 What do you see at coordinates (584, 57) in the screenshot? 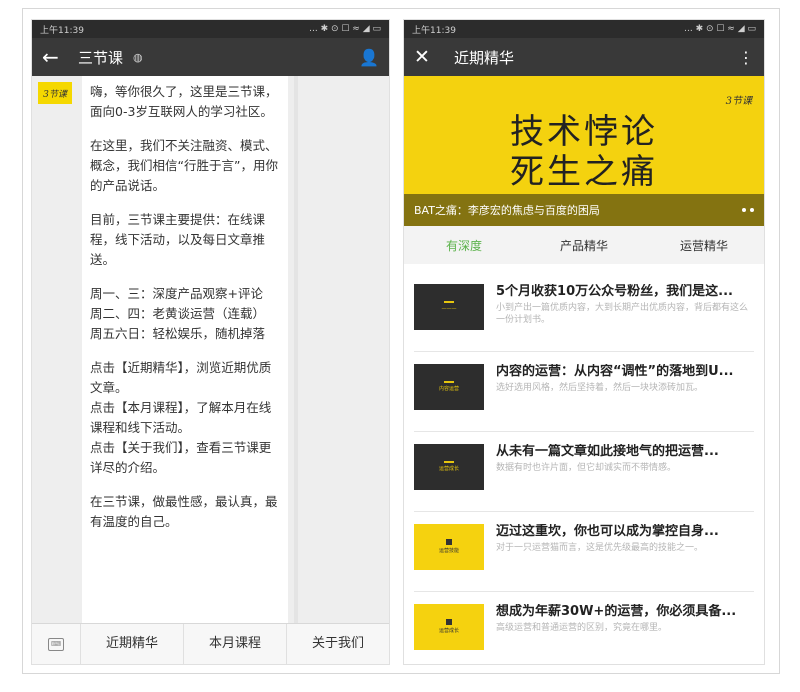
I see `page-app-bar: ✕ 近期精华 ⋮` at bounding box center [584, 57].